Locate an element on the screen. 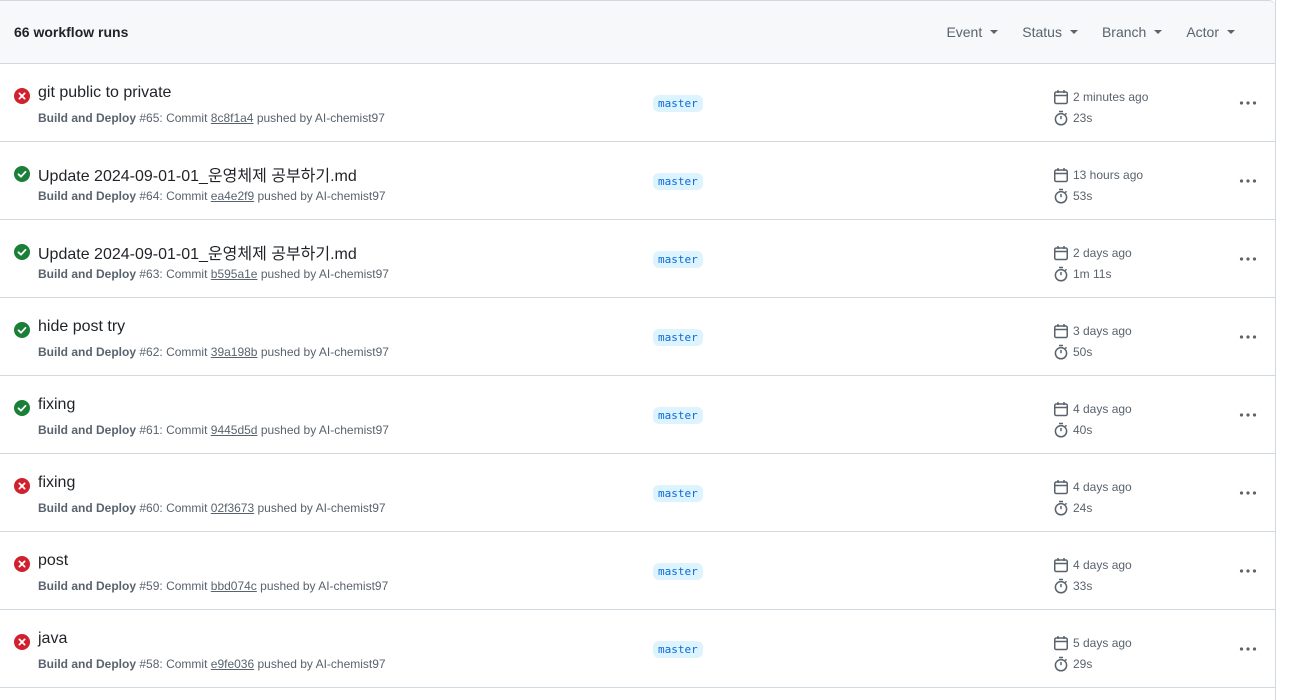  filter-status: Status is located at coordinates (1050, 32).